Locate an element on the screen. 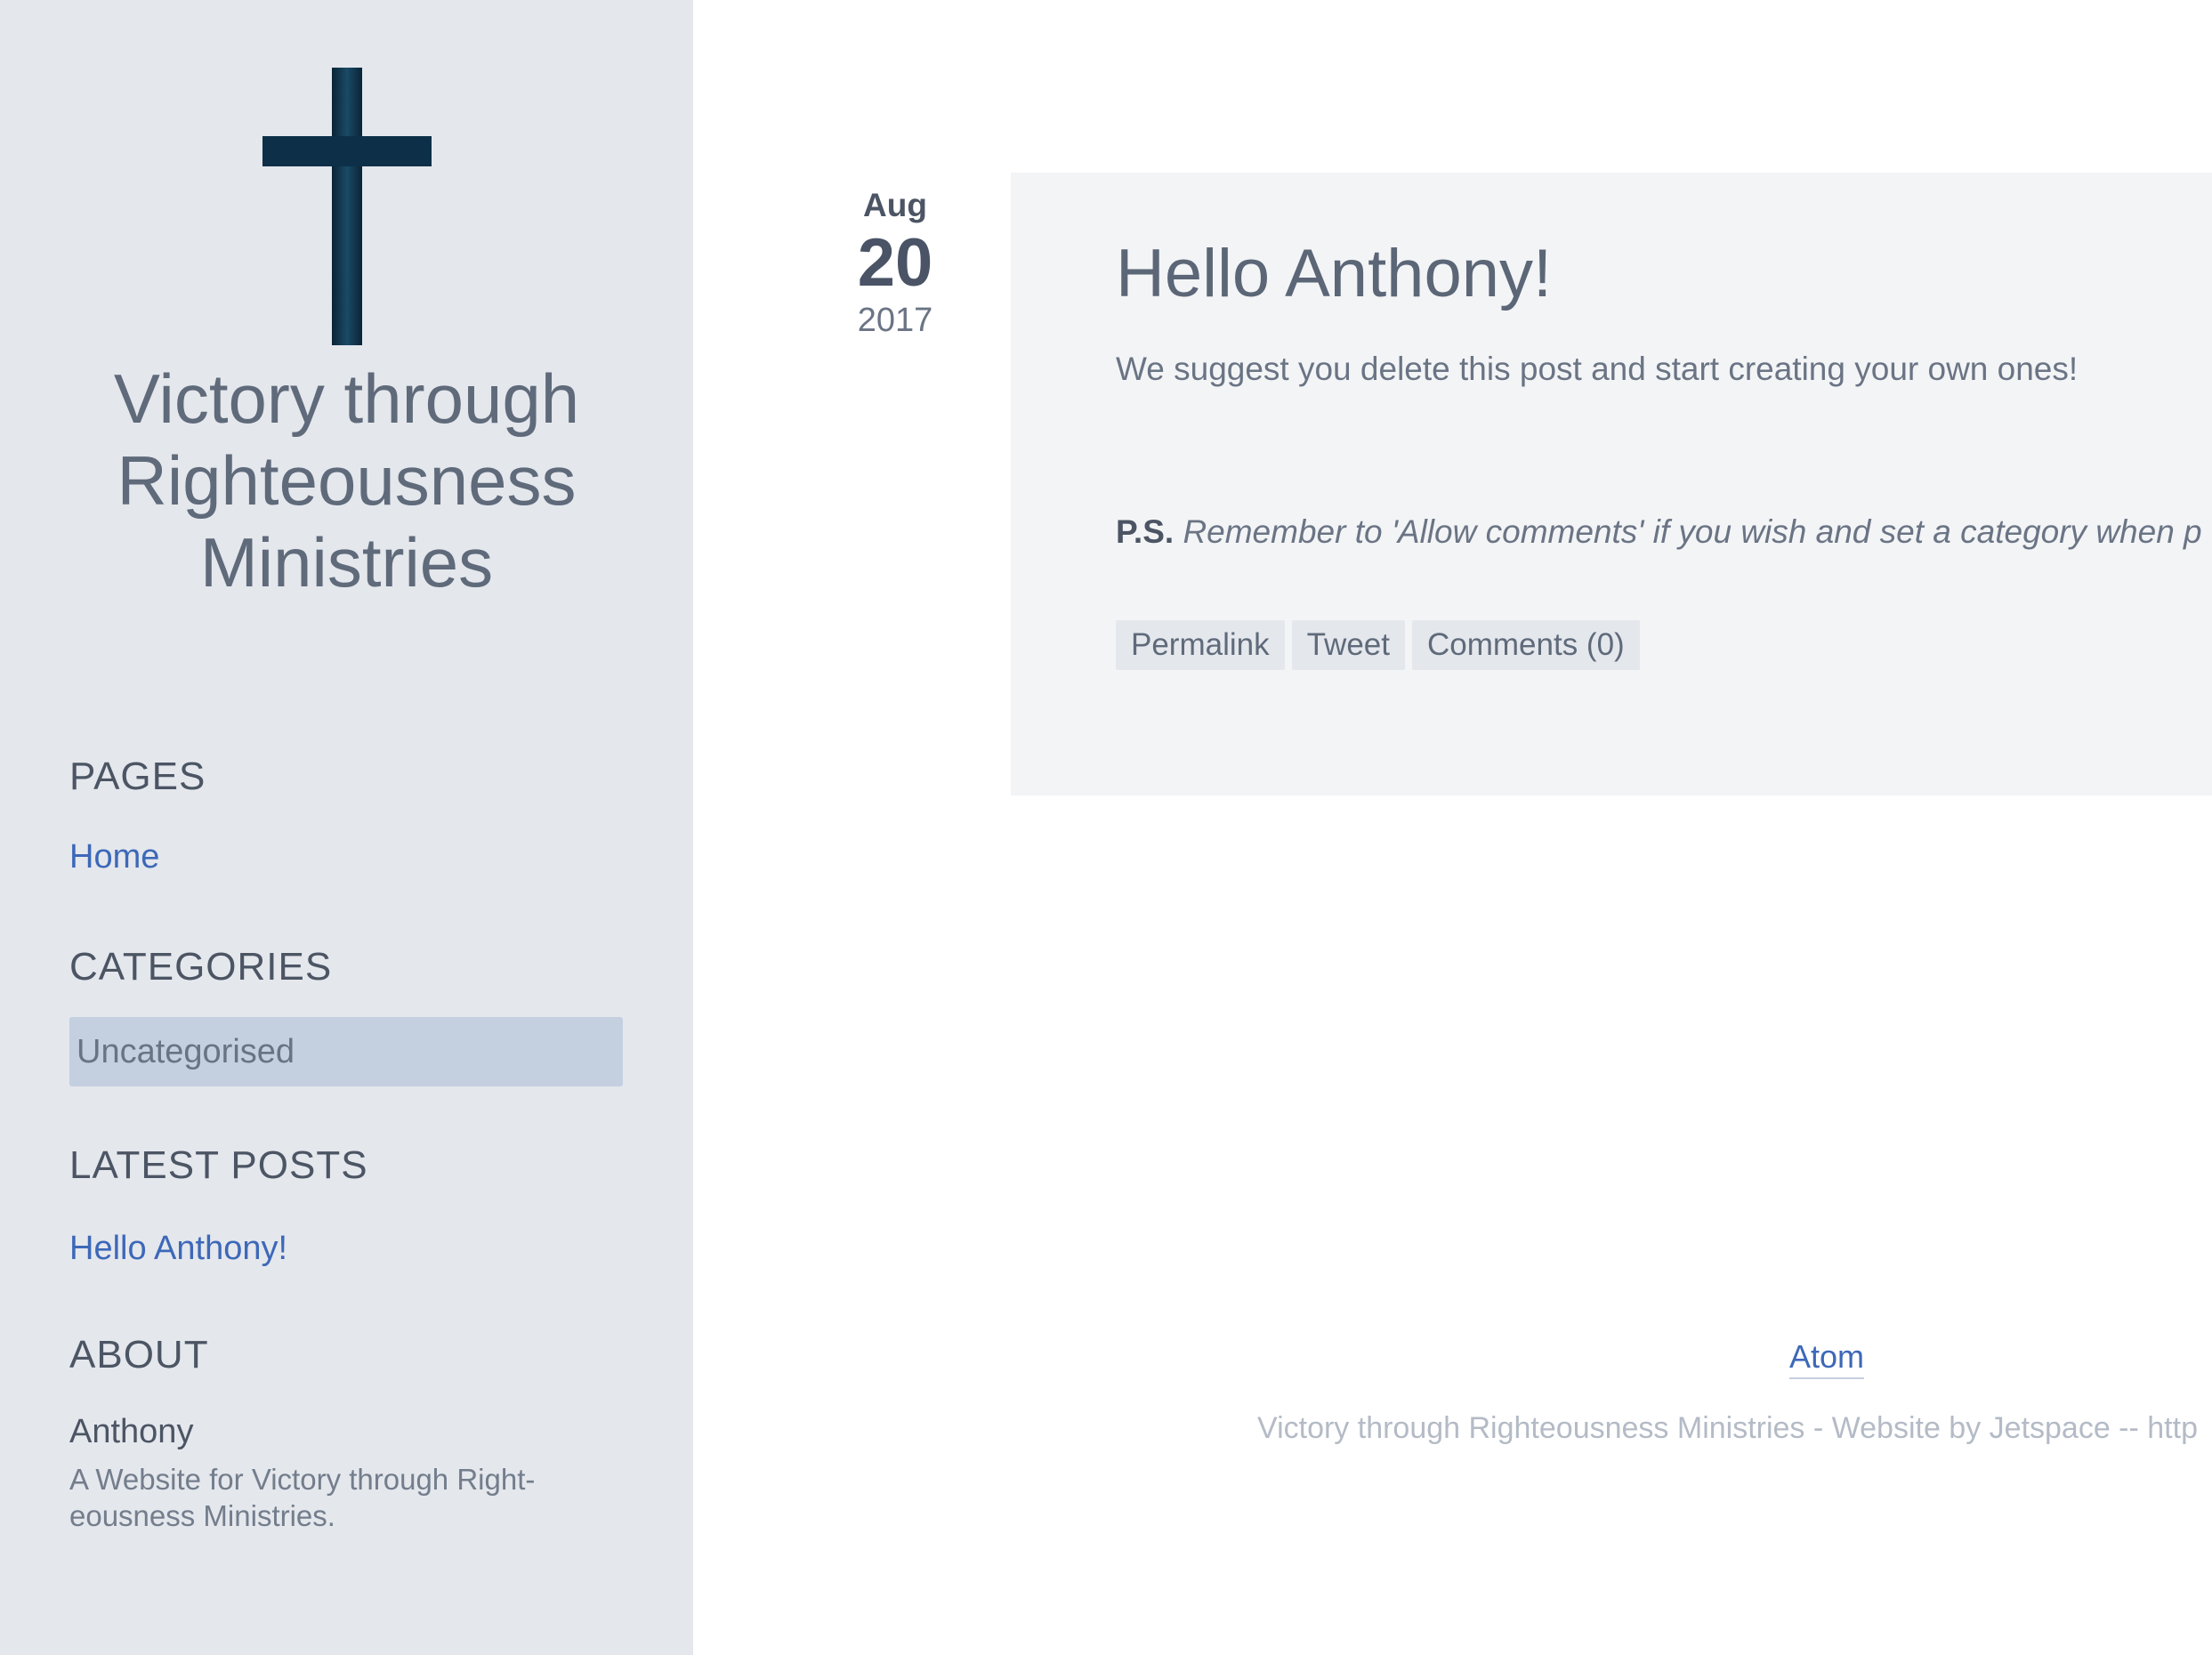 The image size is (2212, 1655). post-date-day: 20 is located at coordinates (895, 263).